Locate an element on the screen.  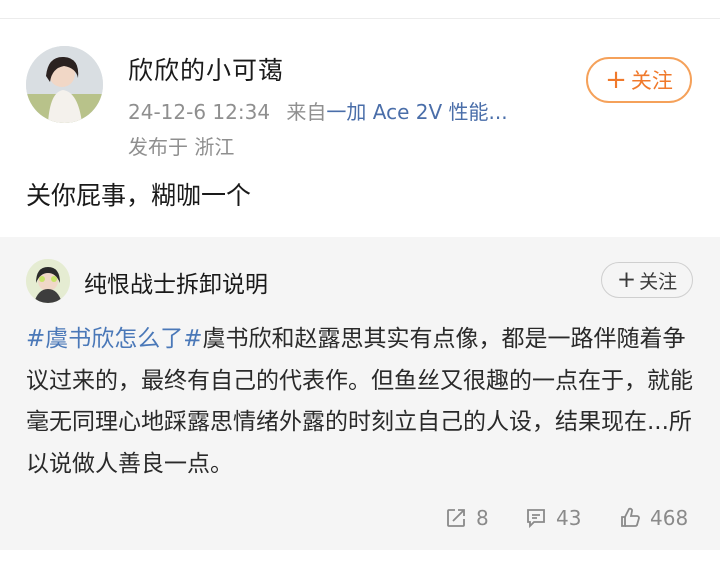
bottom-spacer is located at coordinates (360, 559).